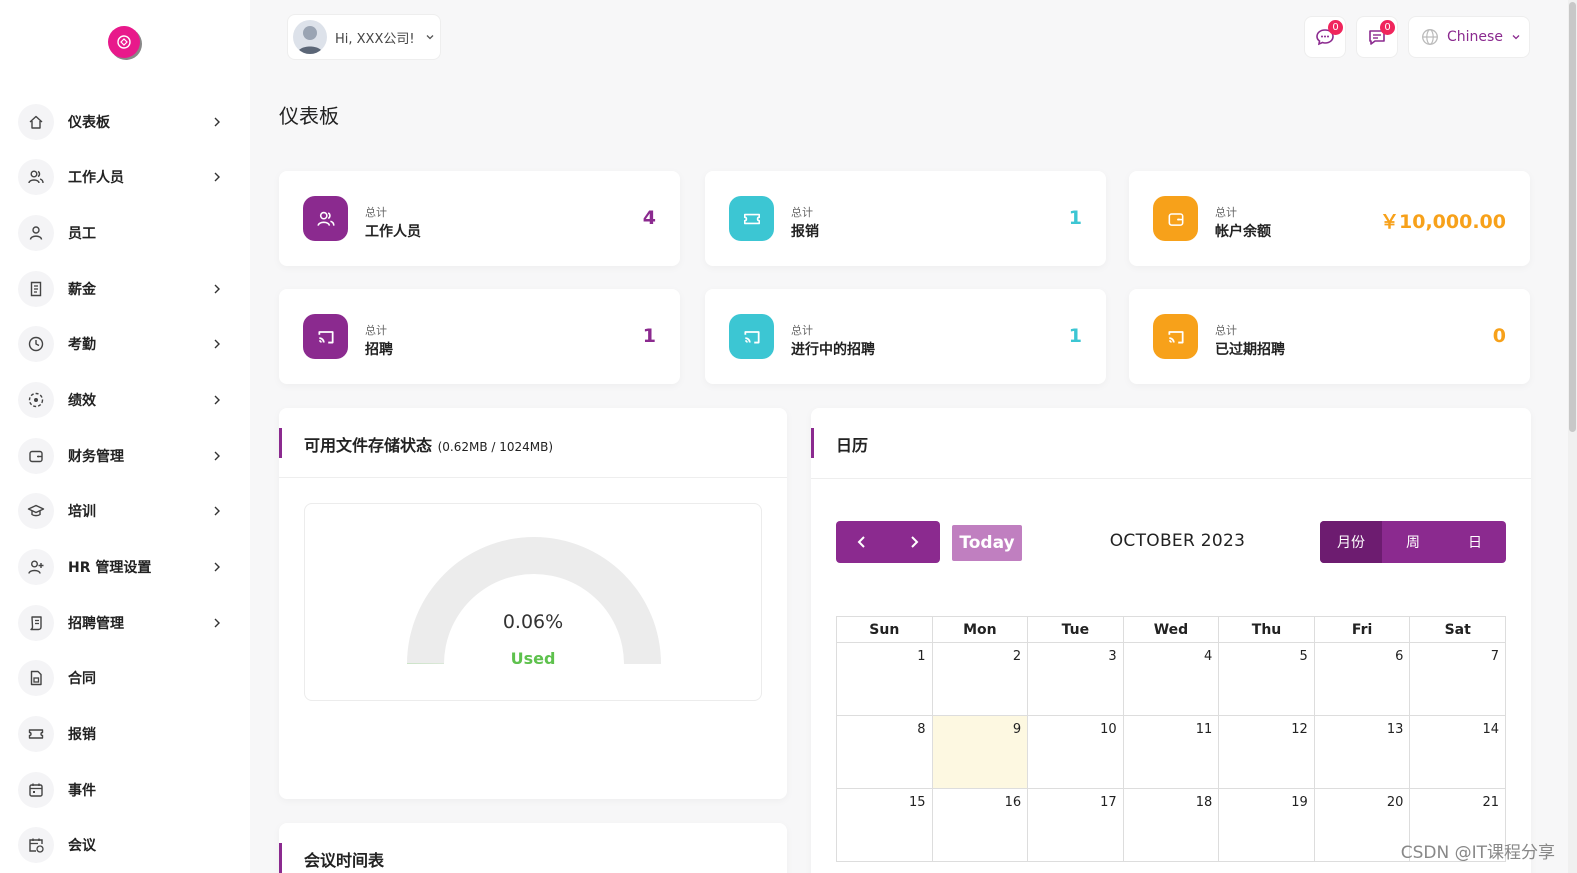 This screenshot has height=873, width=1577. I want to click on sidebar-item: 合同, so click(125, 678).